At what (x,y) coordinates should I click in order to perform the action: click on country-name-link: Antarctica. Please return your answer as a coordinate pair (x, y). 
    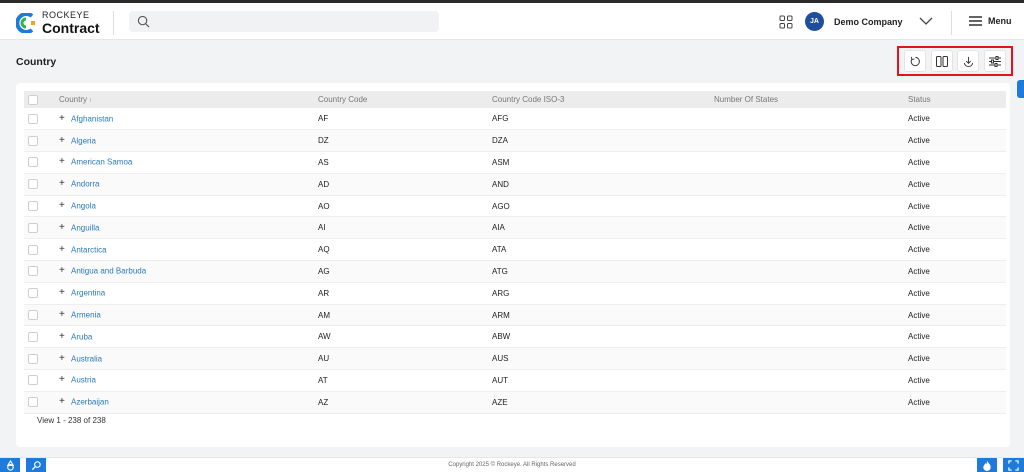
    Looking at the image, I should click on (89, 249).